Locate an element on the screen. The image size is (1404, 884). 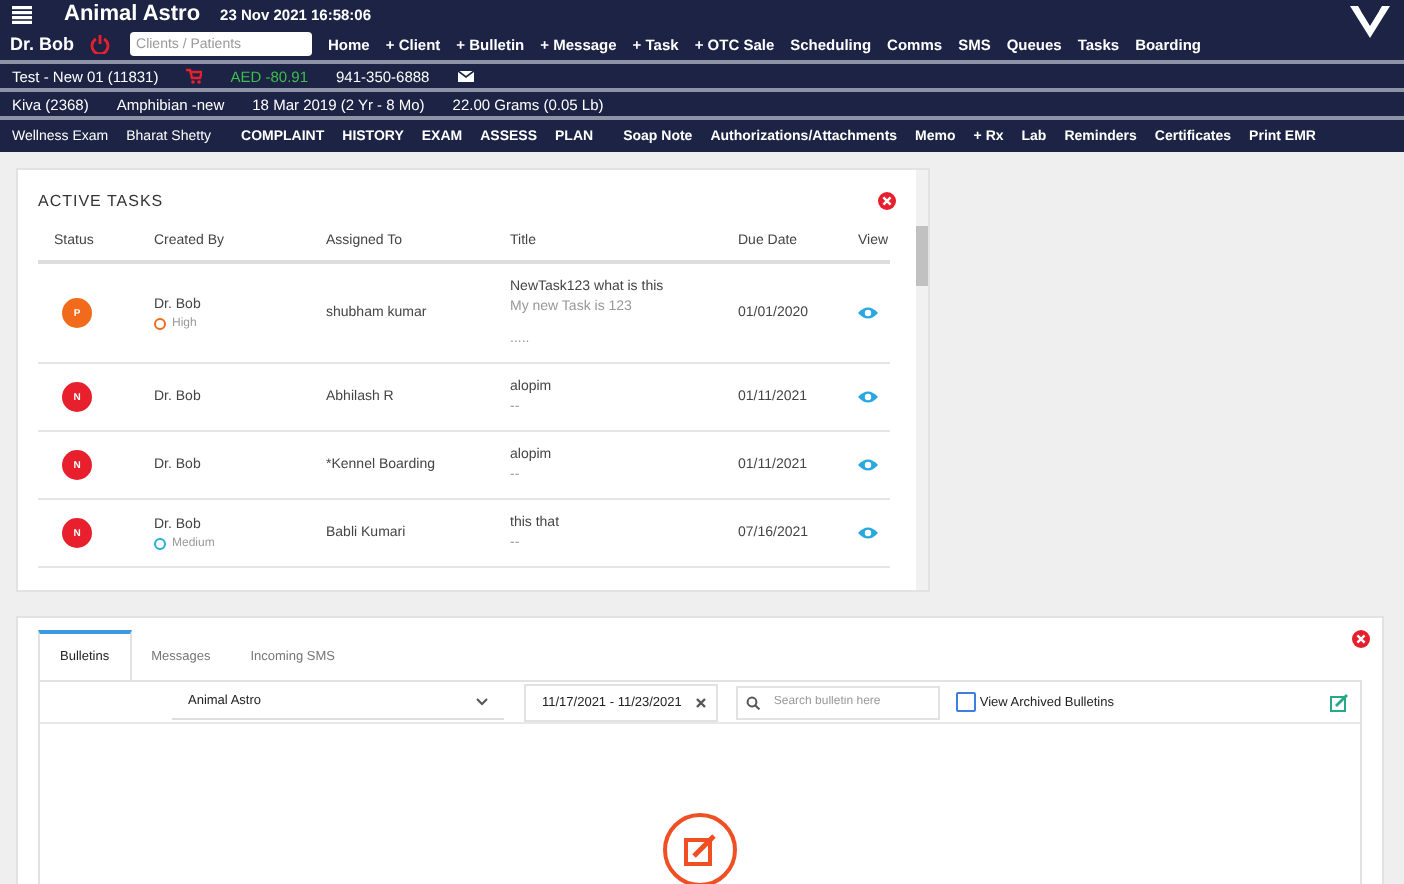
panel-title: ACTIVE TASKS is located at coordinates (101, 201).